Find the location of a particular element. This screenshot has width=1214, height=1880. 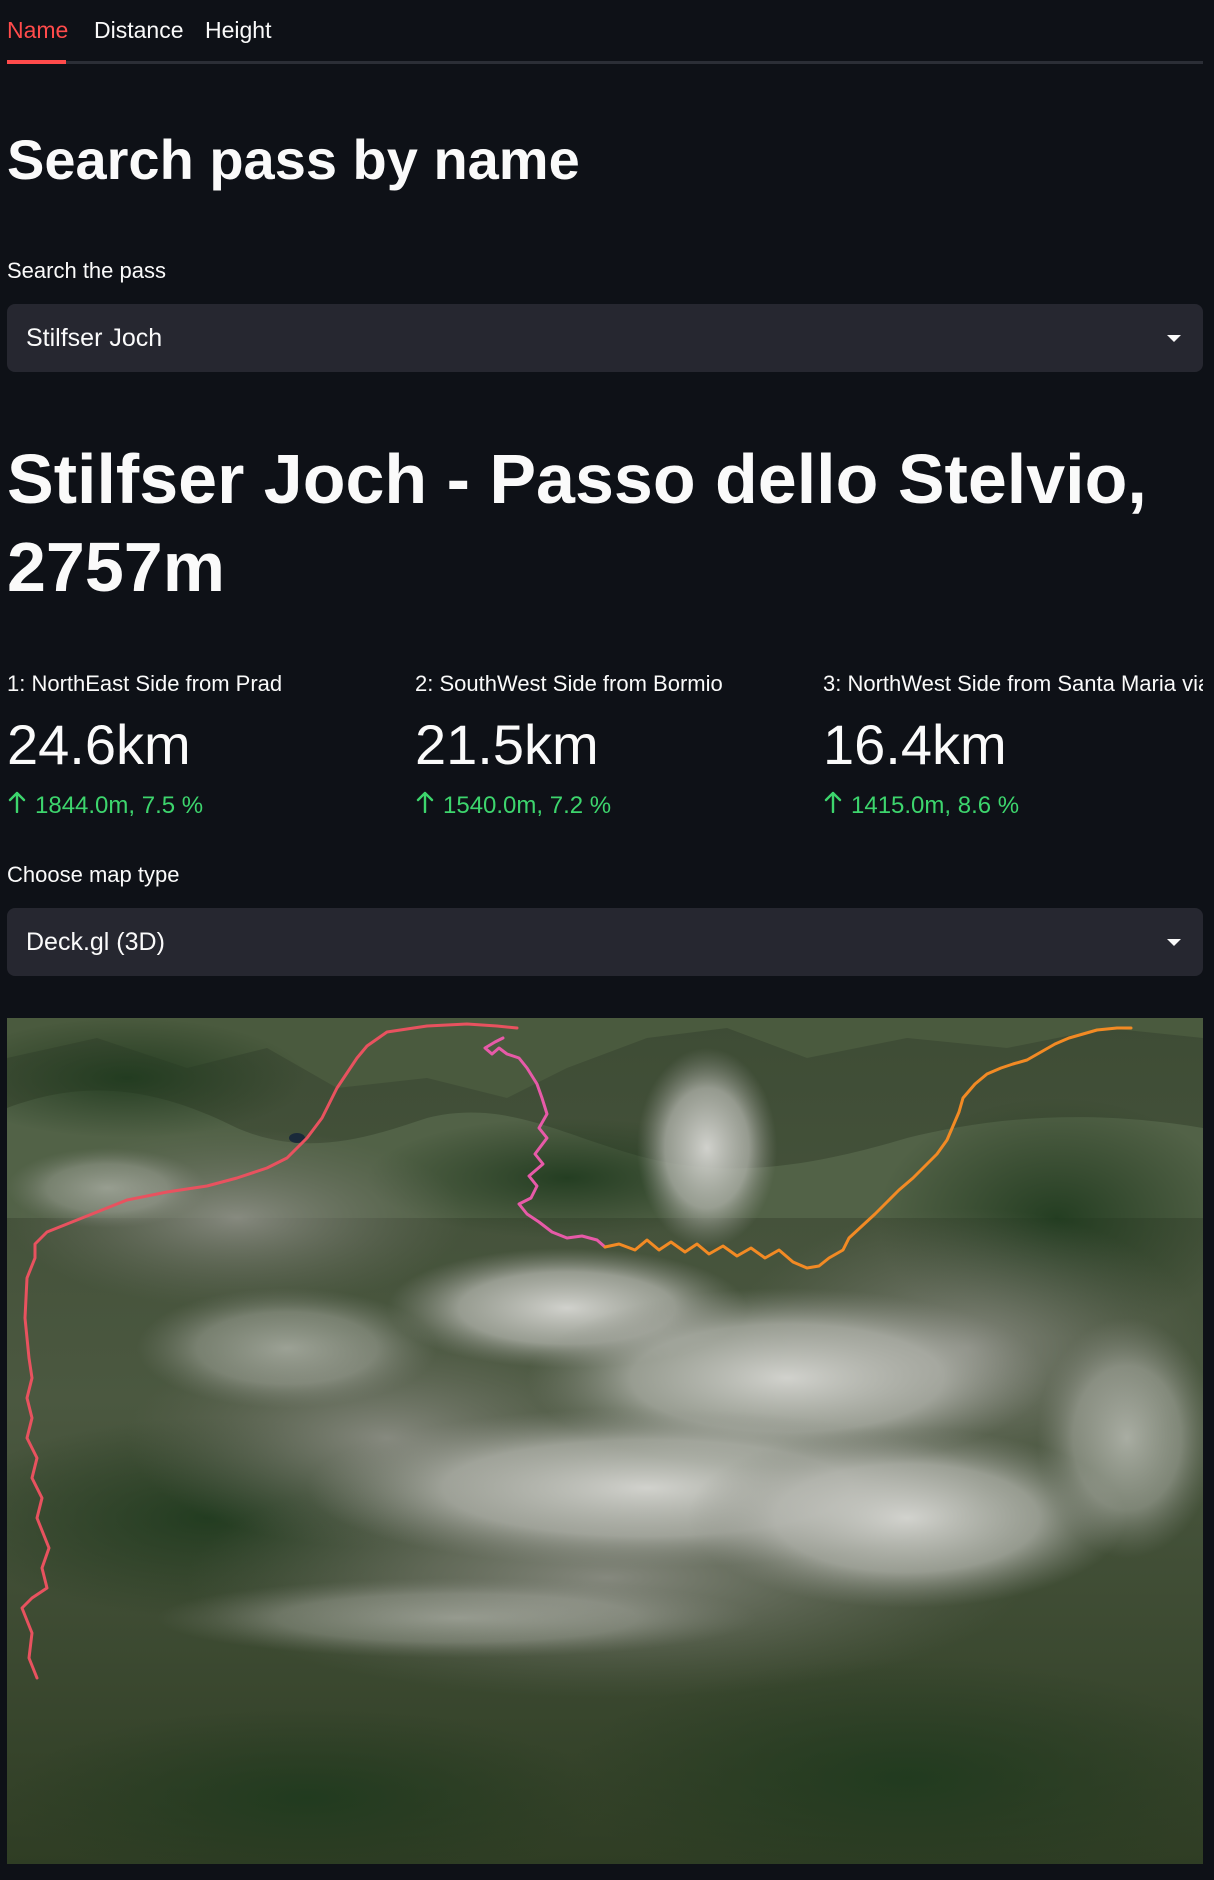

metric-label: 3: NorthWest Side from Santa Maria via is located at coordinates (1013, 683).